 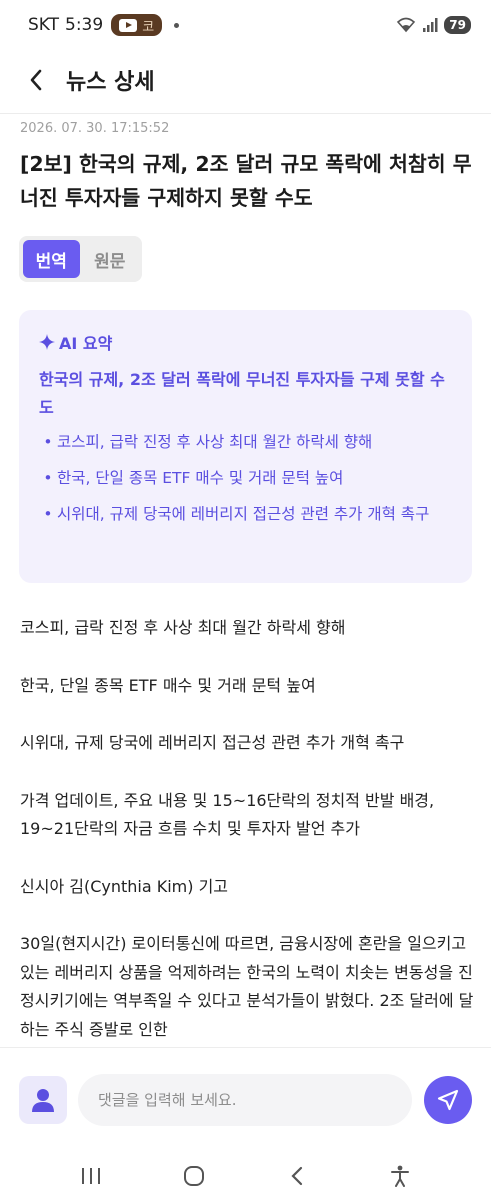 What do you see at coordinates (124, 886) in the screenshot?
I see `article-paragraph: 신시아 김(Cynthia Kim) 기고` at bounding box center [124, 886].